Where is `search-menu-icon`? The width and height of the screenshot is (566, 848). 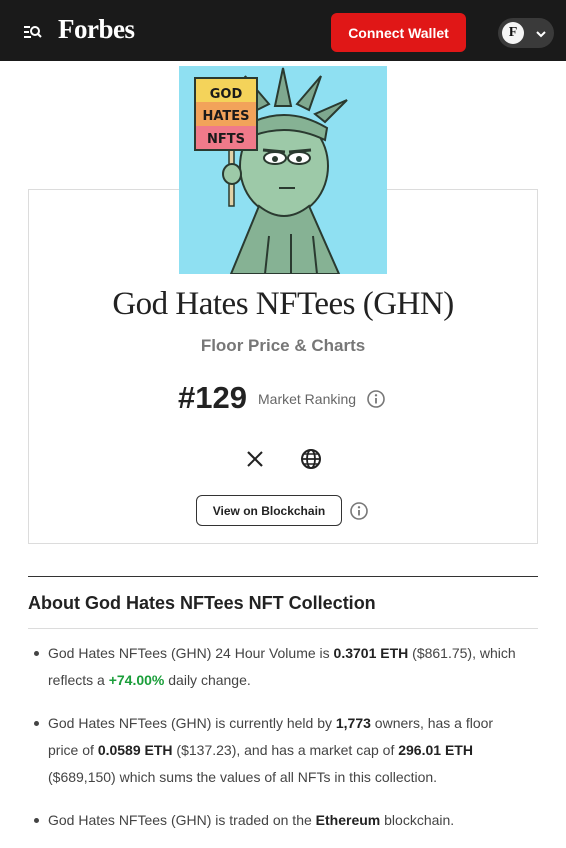
search-menu-icon is located at coordinates (32, 32).